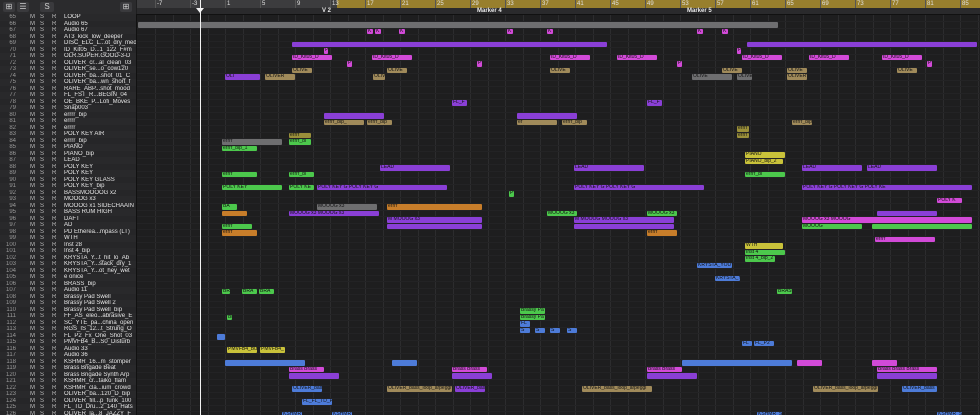 This screenshot has width=980, height=415. Describe the element at coordinates (249, 291) in the screenshot. I see `region: BRA` at that location.